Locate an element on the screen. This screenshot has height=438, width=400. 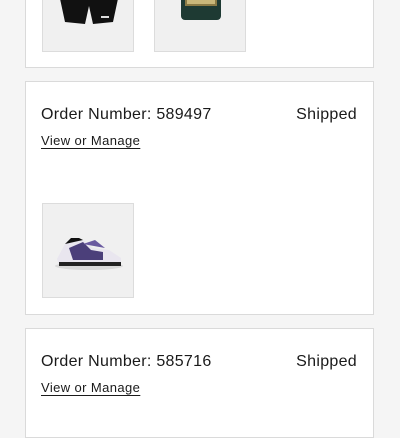
black-shorts-image is located at coordinates (89, 12).